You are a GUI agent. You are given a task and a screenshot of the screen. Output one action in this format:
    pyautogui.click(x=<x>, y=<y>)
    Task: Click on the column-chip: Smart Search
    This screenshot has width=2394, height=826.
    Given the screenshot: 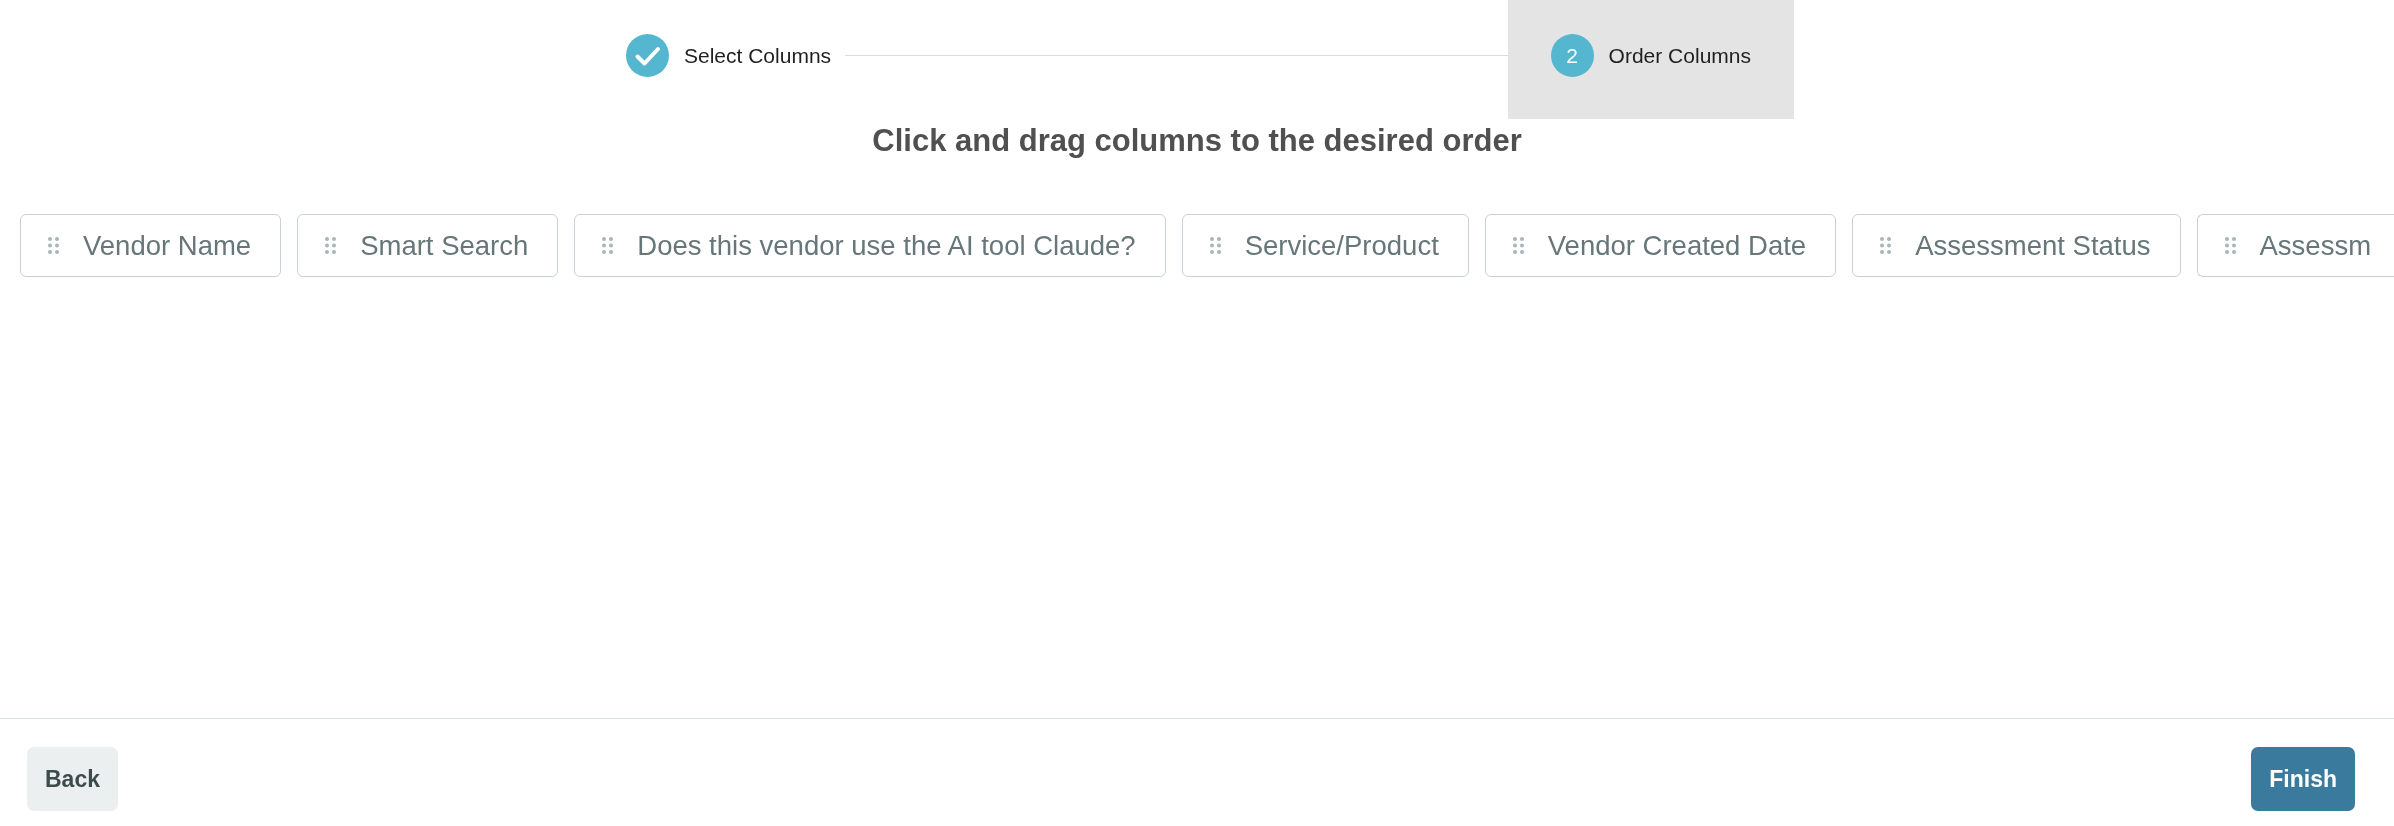 What is the action you would take?
    pyautogui.click(x=428, y=245)
    